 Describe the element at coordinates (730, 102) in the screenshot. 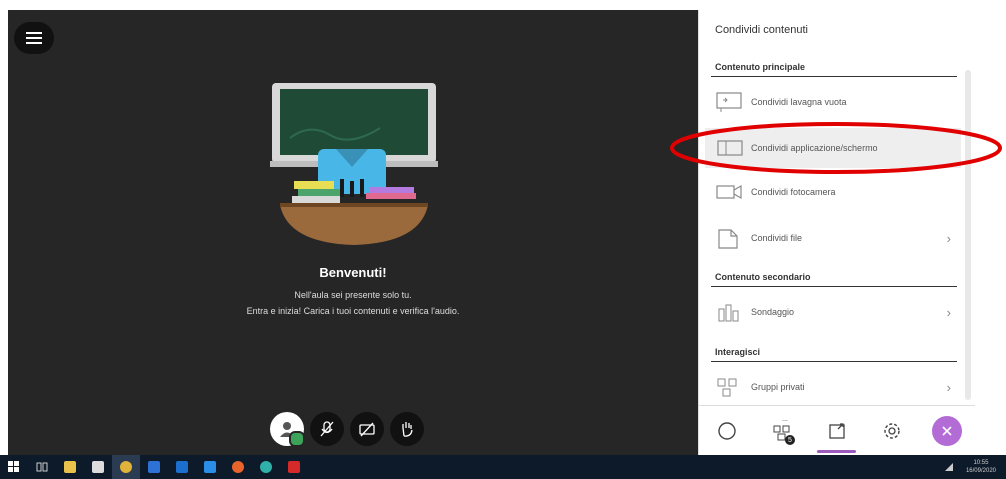

I see `whiteboard-icon` at that location.